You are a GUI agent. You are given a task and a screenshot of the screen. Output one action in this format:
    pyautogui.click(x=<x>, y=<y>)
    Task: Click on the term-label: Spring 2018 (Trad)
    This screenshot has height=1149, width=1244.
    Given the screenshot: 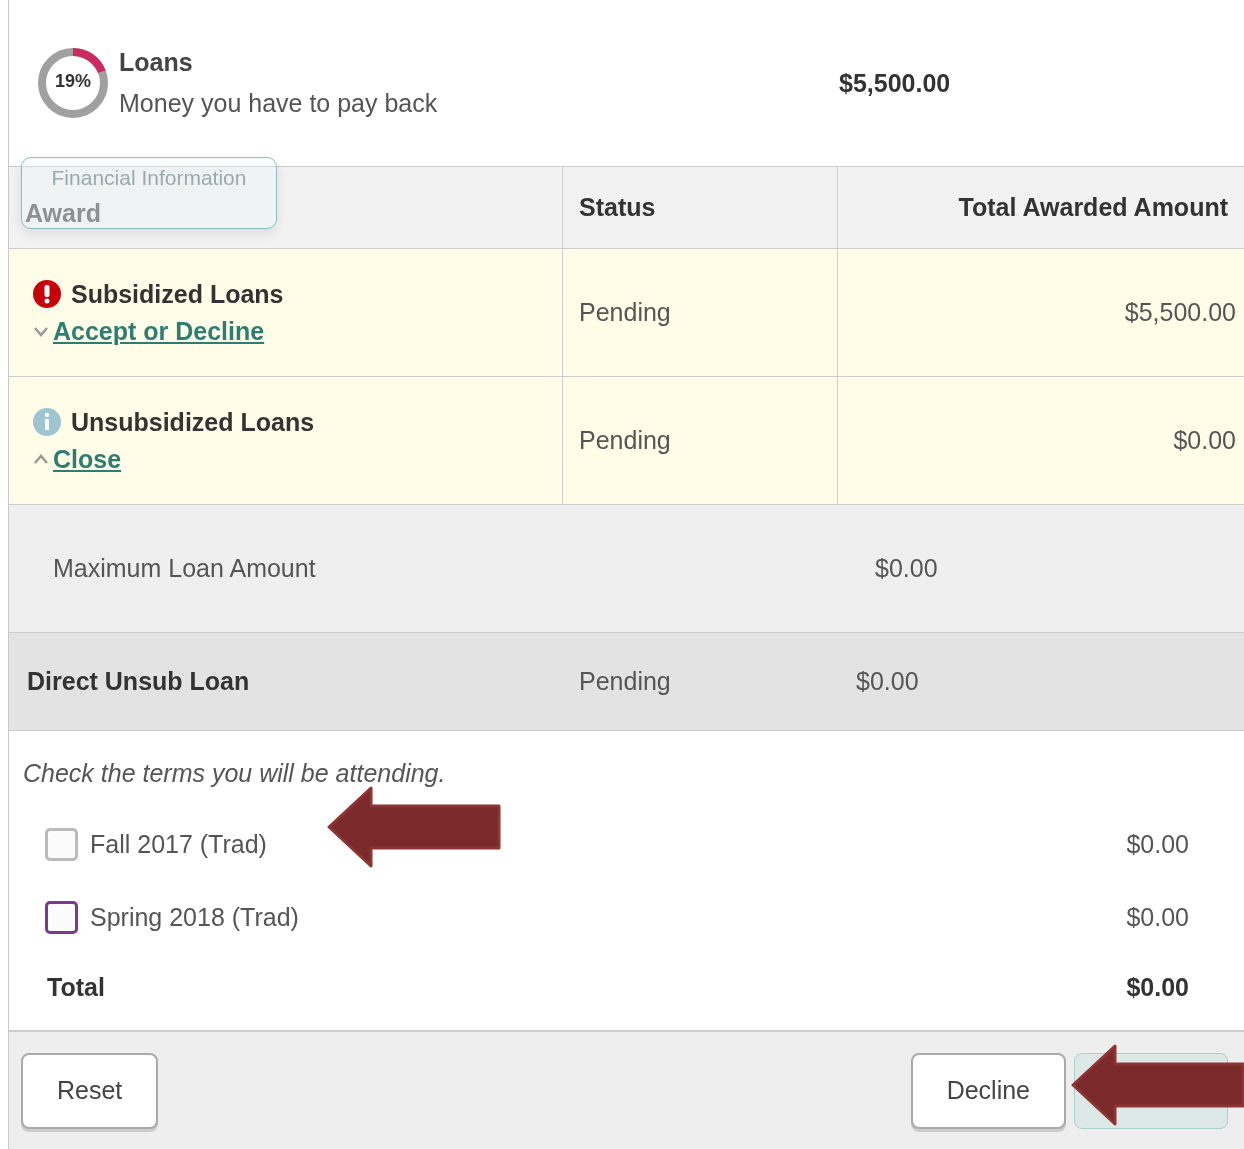 What is the action you would take?
    pyautogui.click(x=195, y=917)
    